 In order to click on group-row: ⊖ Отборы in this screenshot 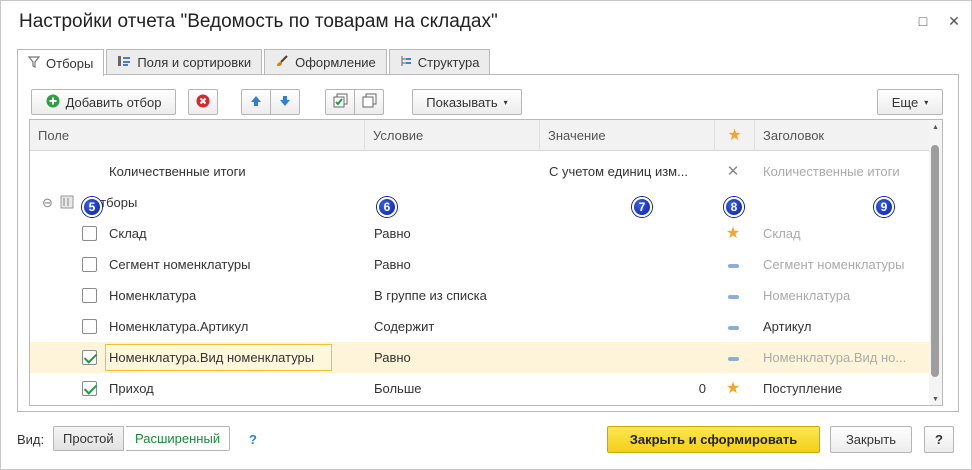, I will do `click(480, 202)`.